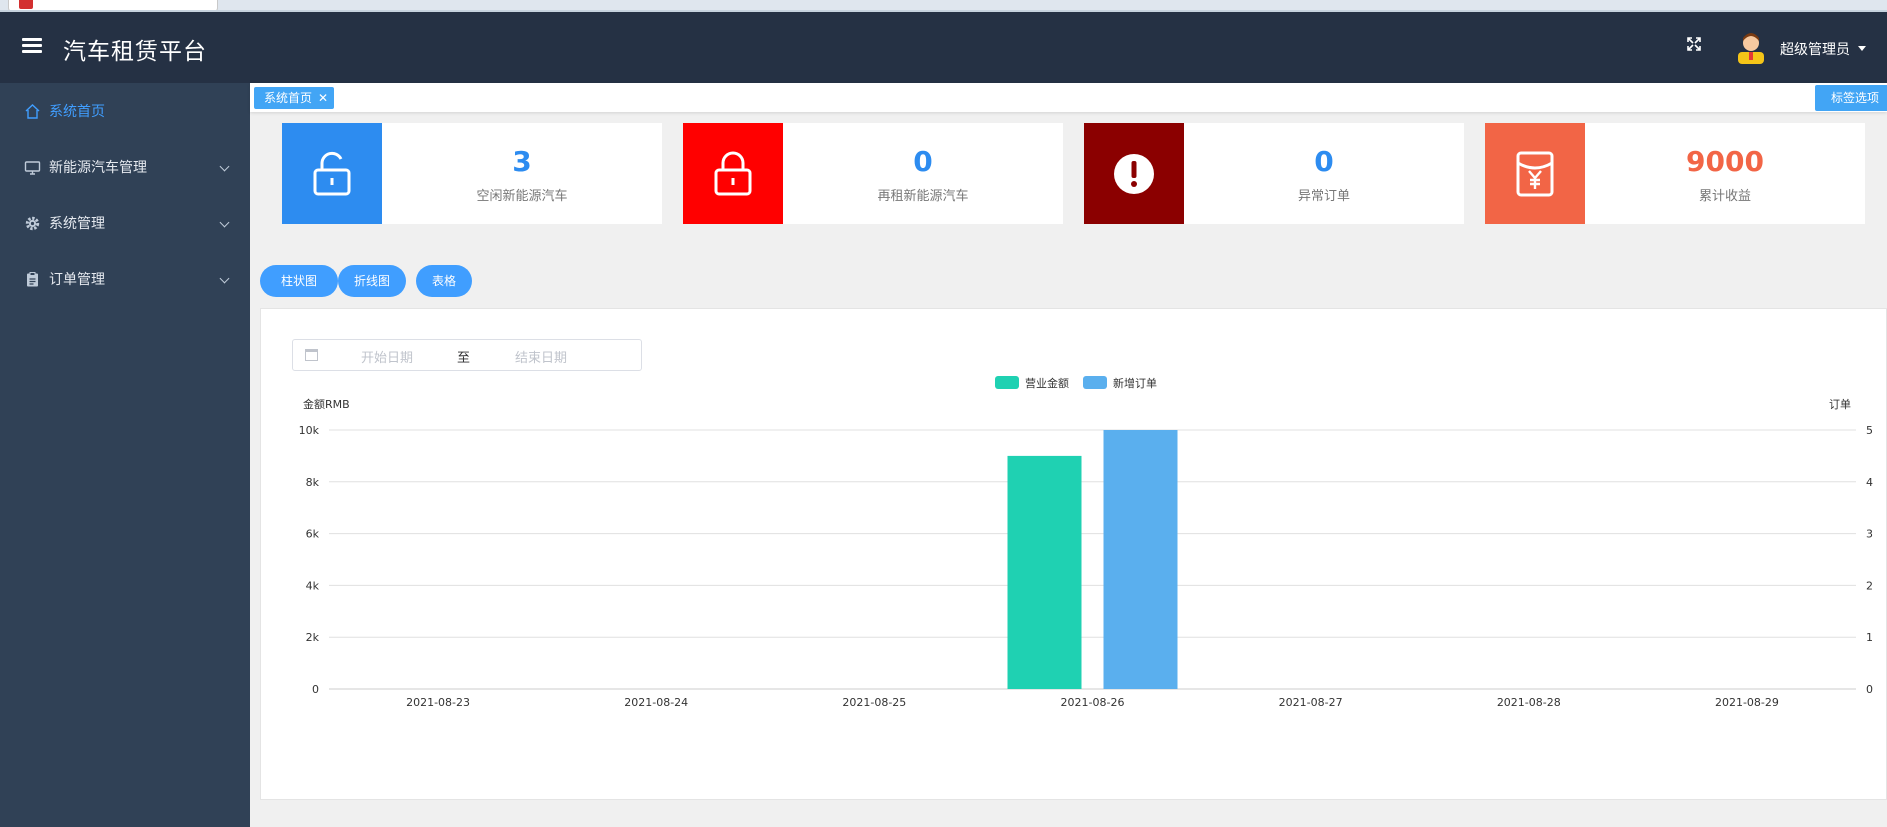 The image size is (1887, 827). What do you see at coordinates (1724, 196) in the screenshot?
I see `stat-label: 累计收益` at bounding box center [1724, 196].